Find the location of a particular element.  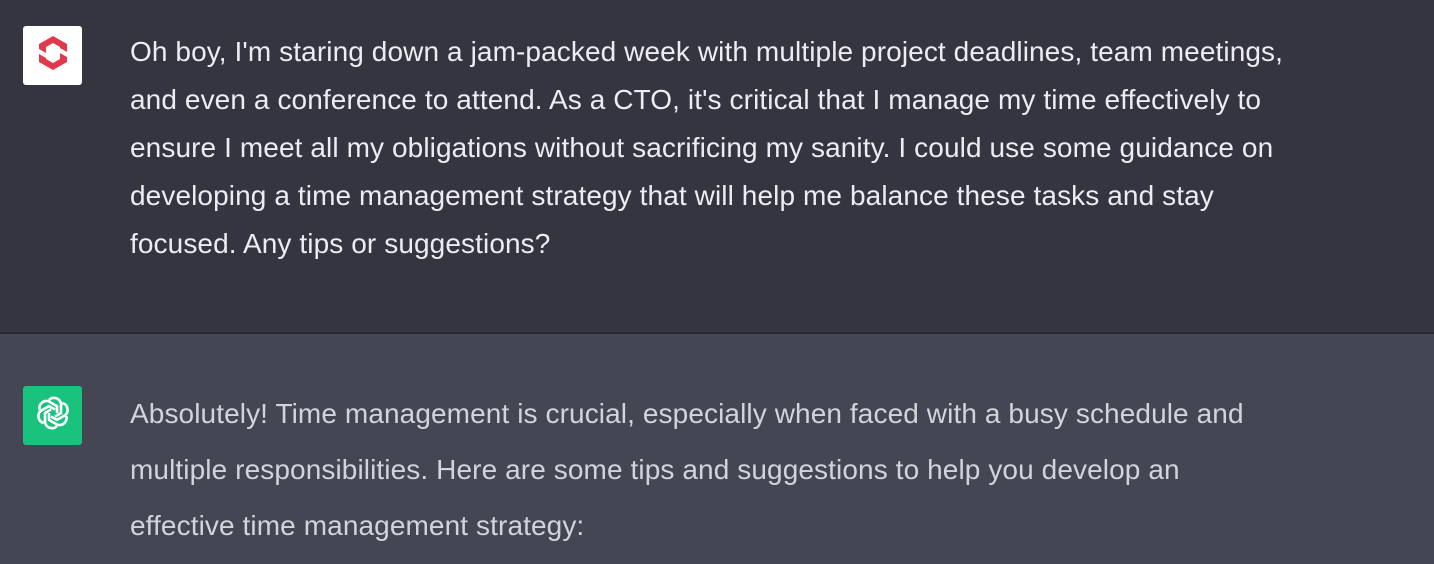

assistant-avatar is located at coordinates (52, 415).